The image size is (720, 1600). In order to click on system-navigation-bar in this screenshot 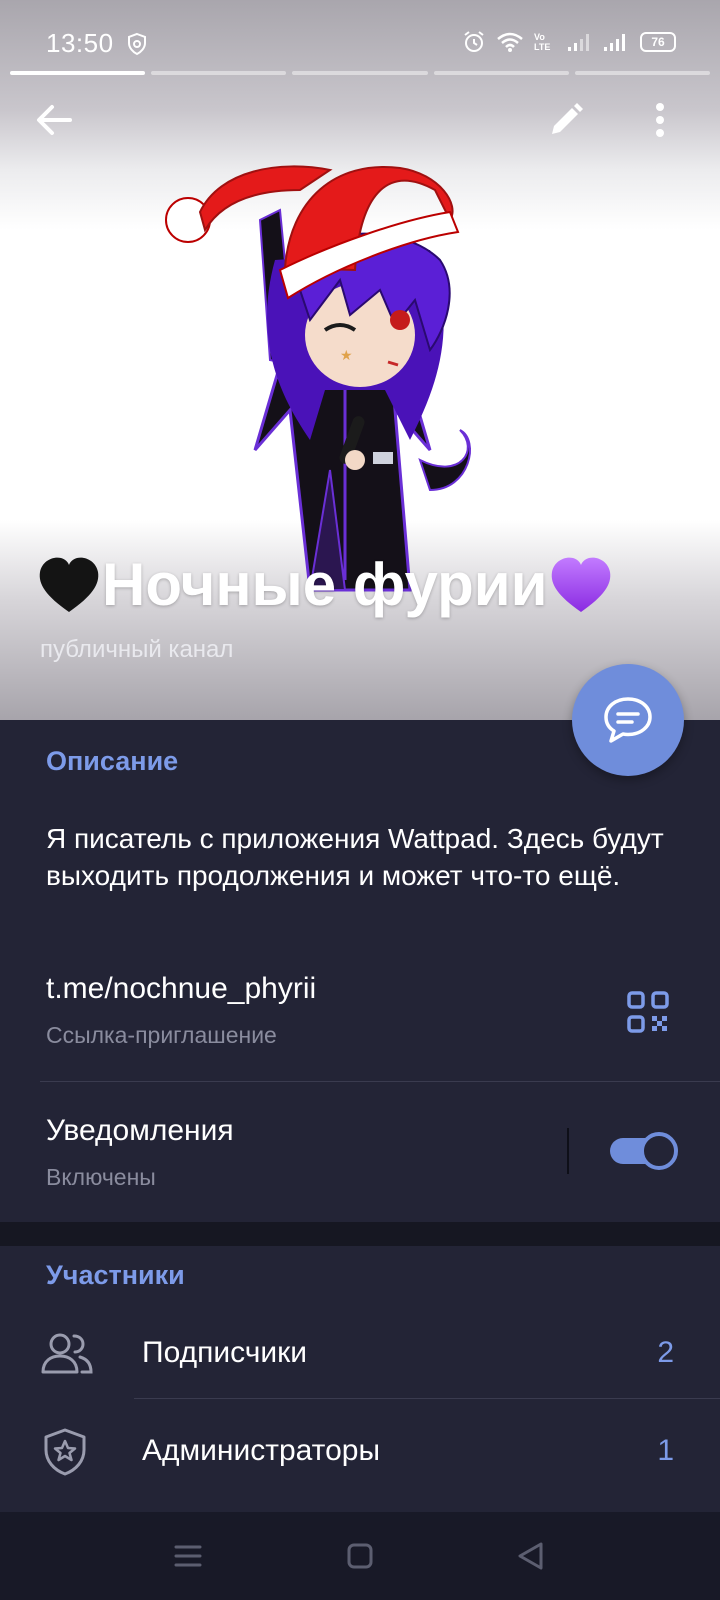, I will do `click(360, 1556)`.